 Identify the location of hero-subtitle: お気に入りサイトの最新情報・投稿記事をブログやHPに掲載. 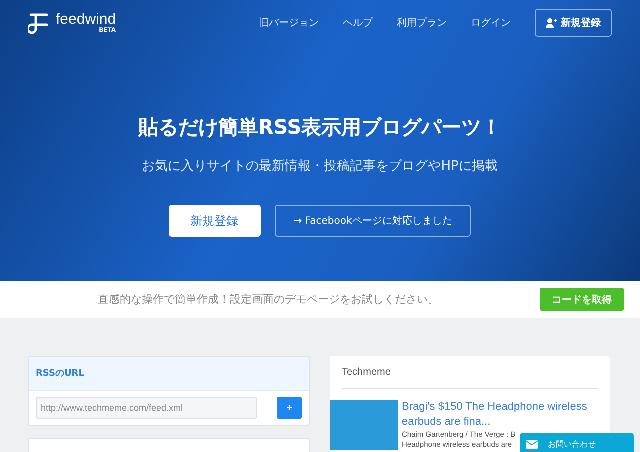
(320, 166).